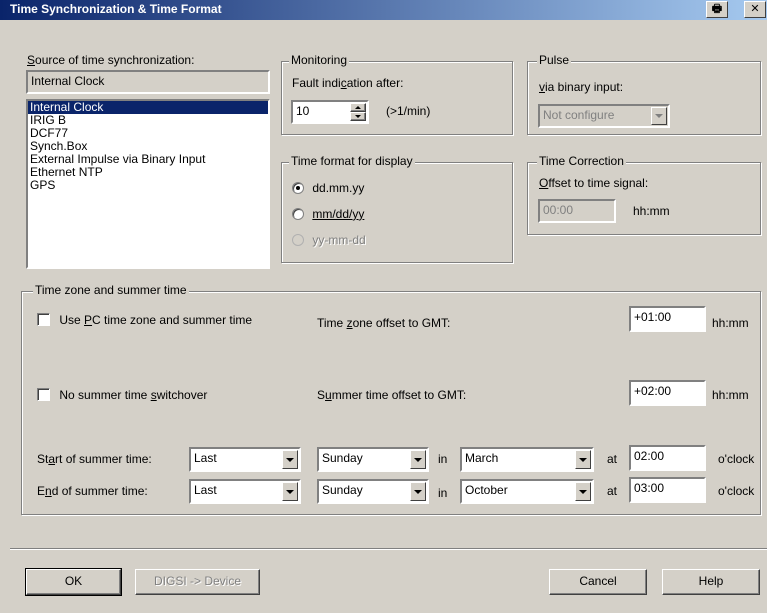 This screenshot has height=613, width=767. Describe the element at coordinates (730, 395) in the screenshot. I see `summer-offset-unit: hh:mm` at that location.